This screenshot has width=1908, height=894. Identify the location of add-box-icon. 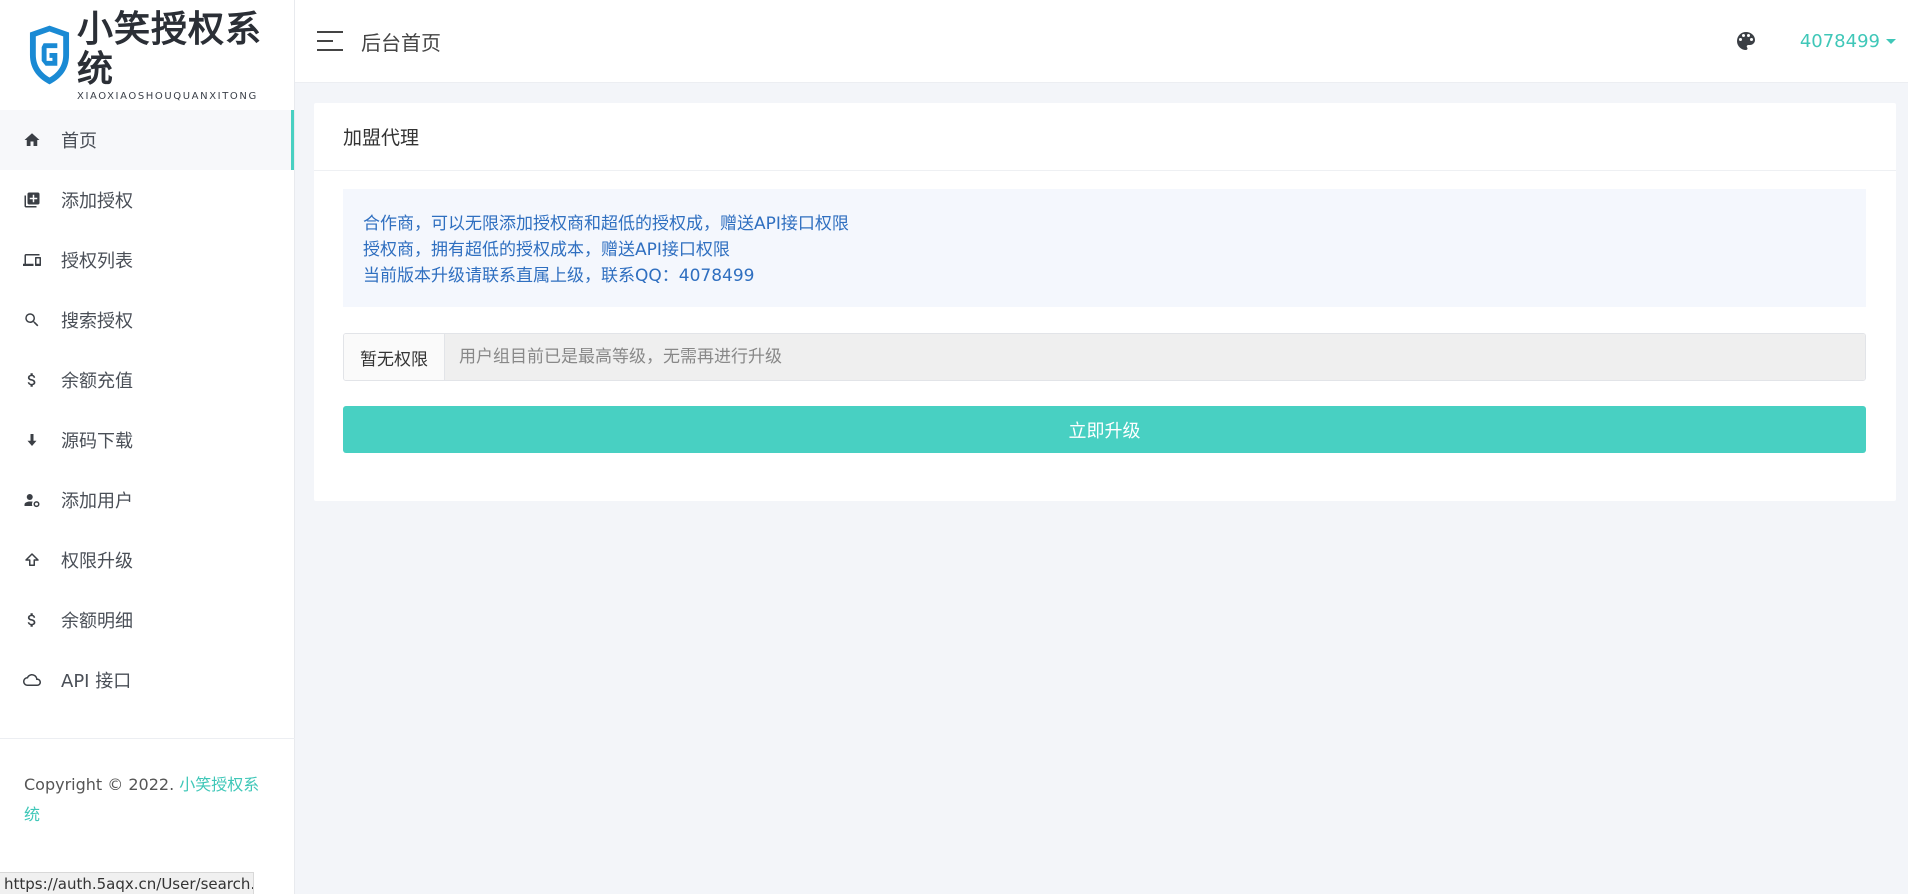
(32, 200).